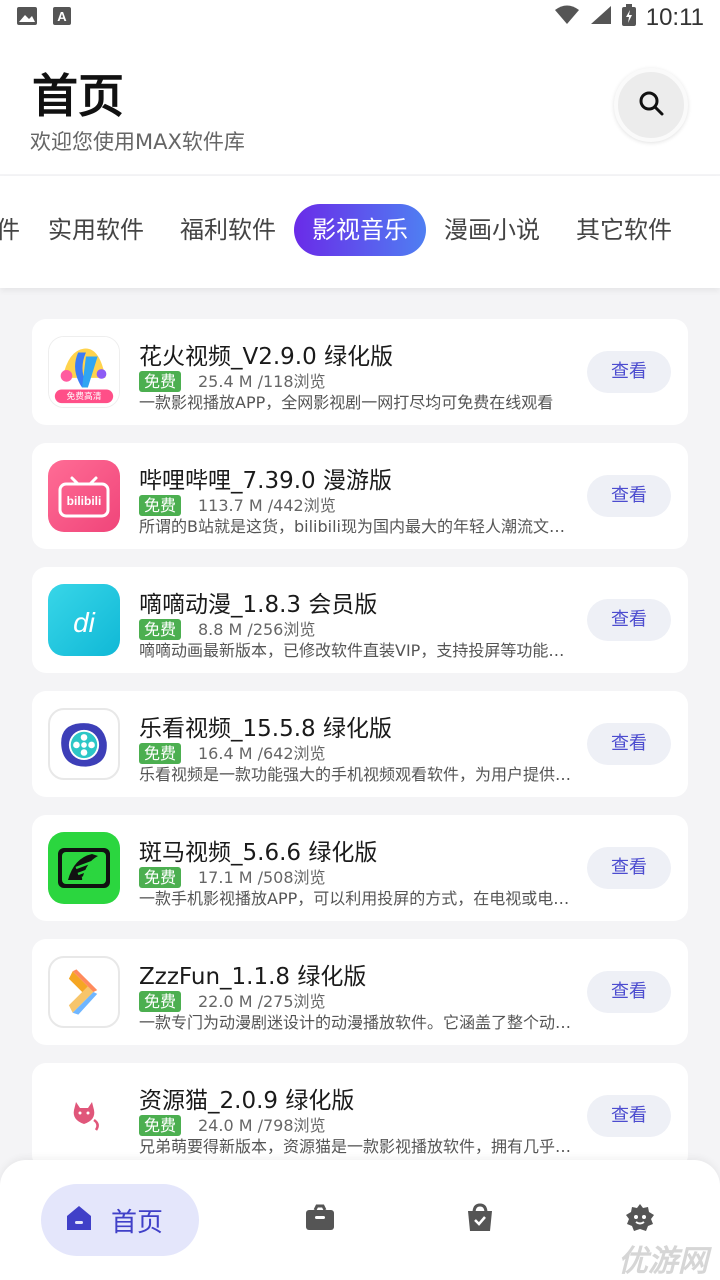  Describe the element at coordinates (359, 526) in the screenshot. I see `app-description: 所谓的B站就是这货，bilibili现为国内最大的年轻人潮流文化娱乐社区` at that location.